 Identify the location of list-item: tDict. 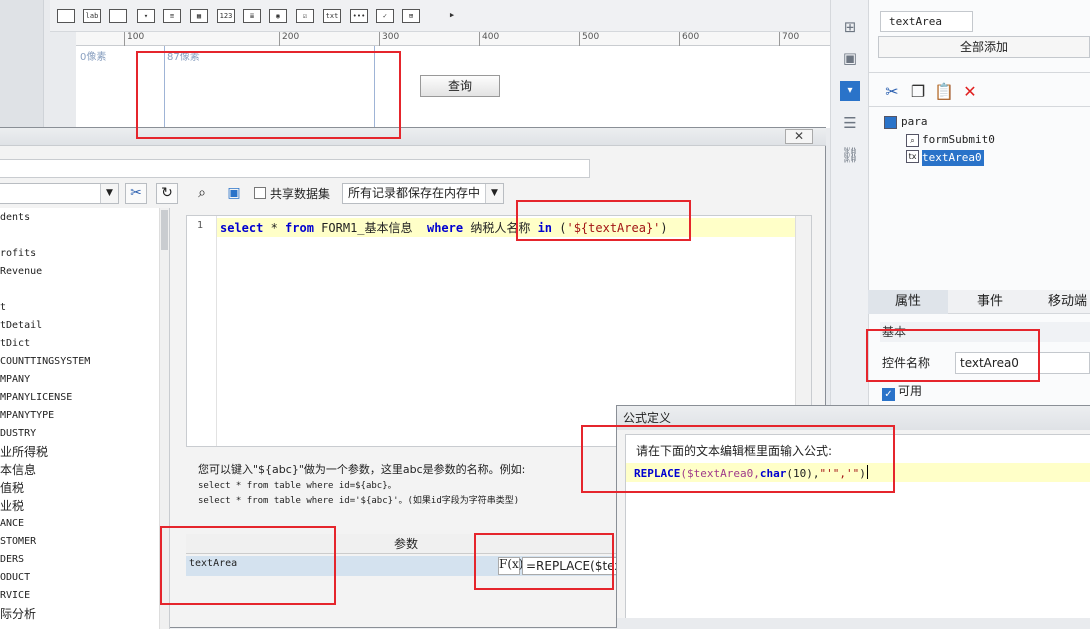
(15, 344).